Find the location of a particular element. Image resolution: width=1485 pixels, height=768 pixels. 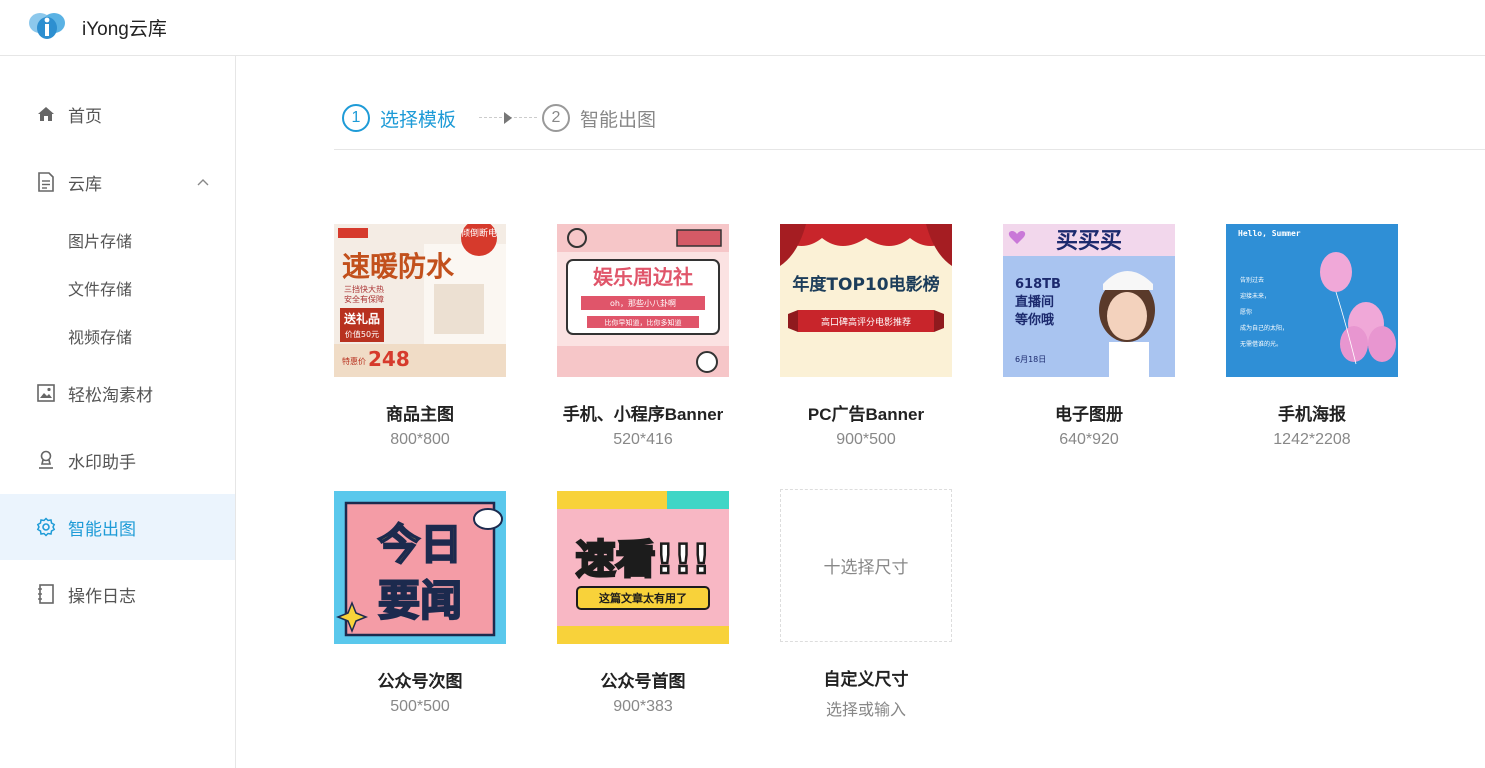

template-title: 电子图册 is located at coordinates (1089, 414).